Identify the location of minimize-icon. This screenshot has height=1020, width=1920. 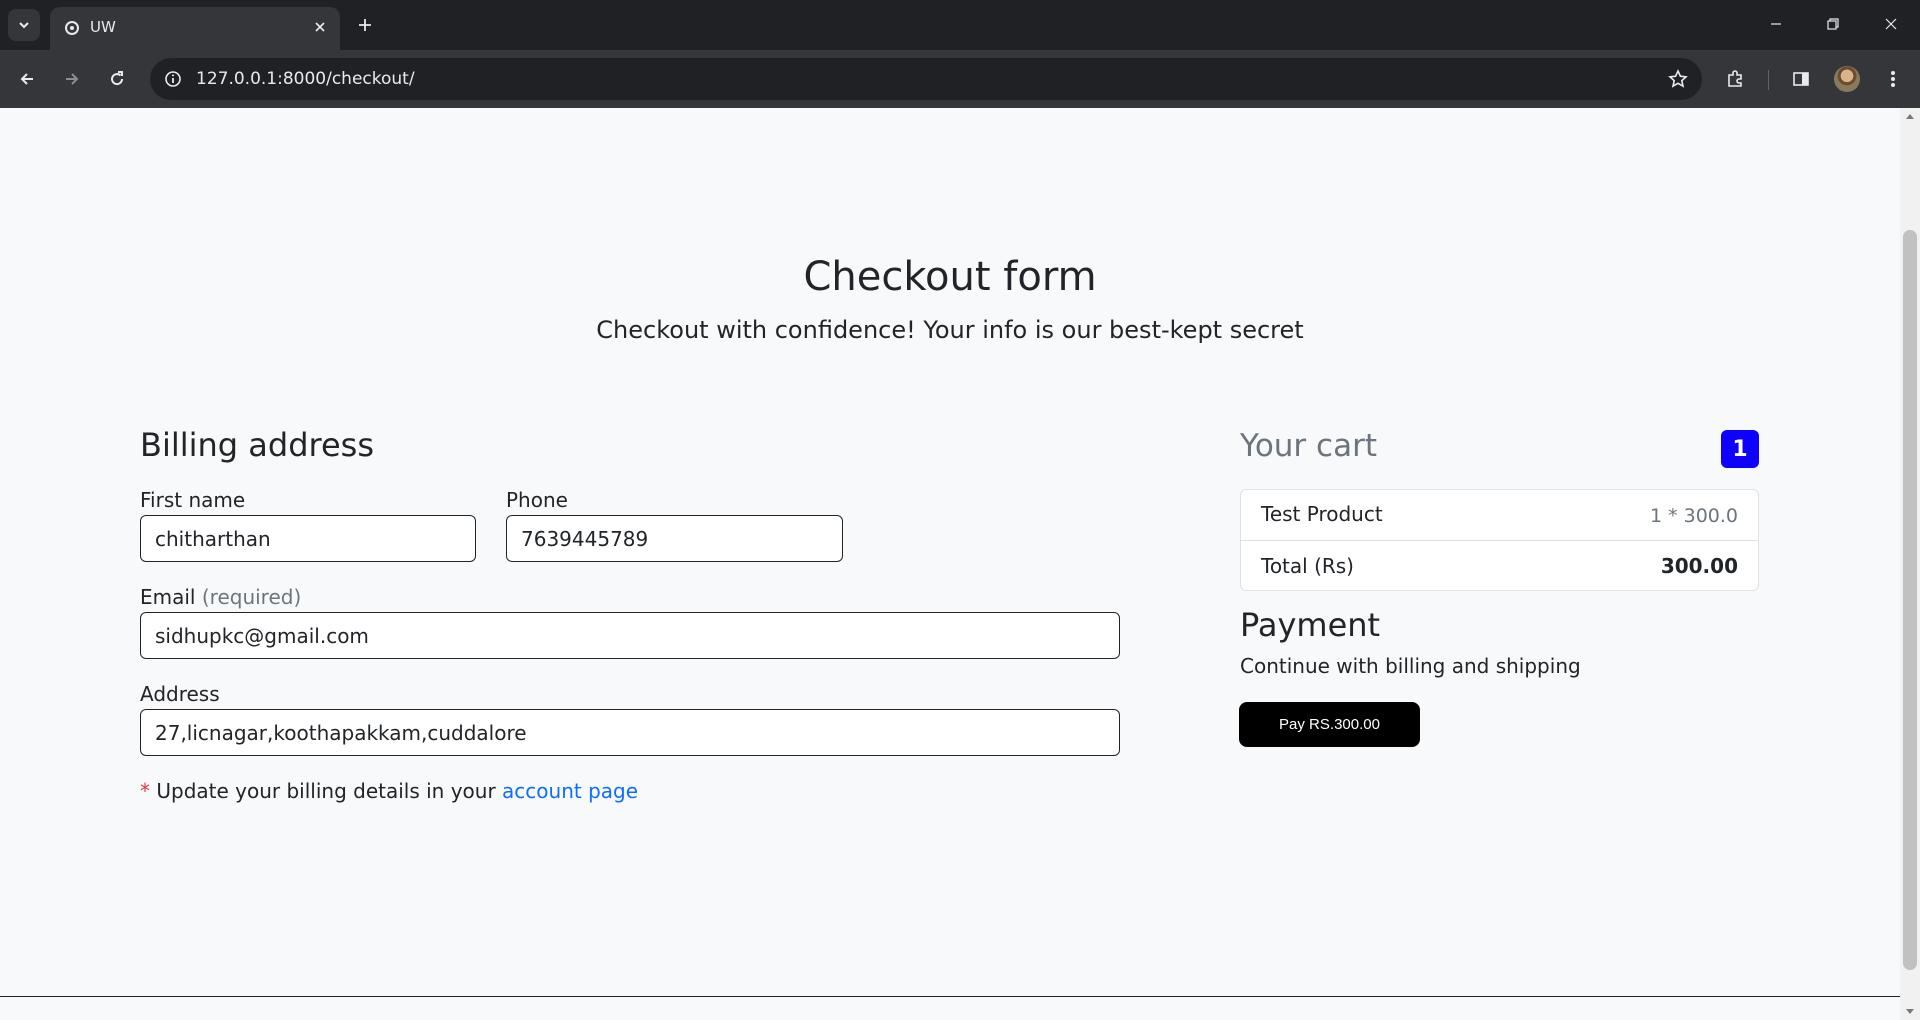
(1776, 24).